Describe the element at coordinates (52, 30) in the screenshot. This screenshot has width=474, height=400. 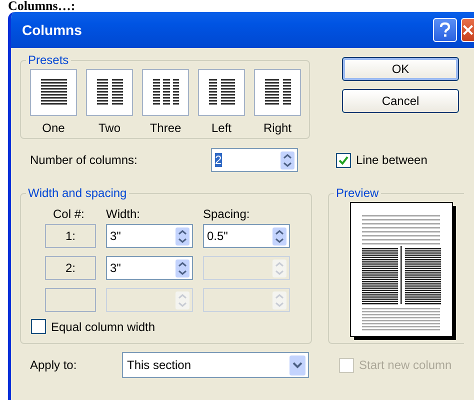
I see `window-title: Columns` at that location.